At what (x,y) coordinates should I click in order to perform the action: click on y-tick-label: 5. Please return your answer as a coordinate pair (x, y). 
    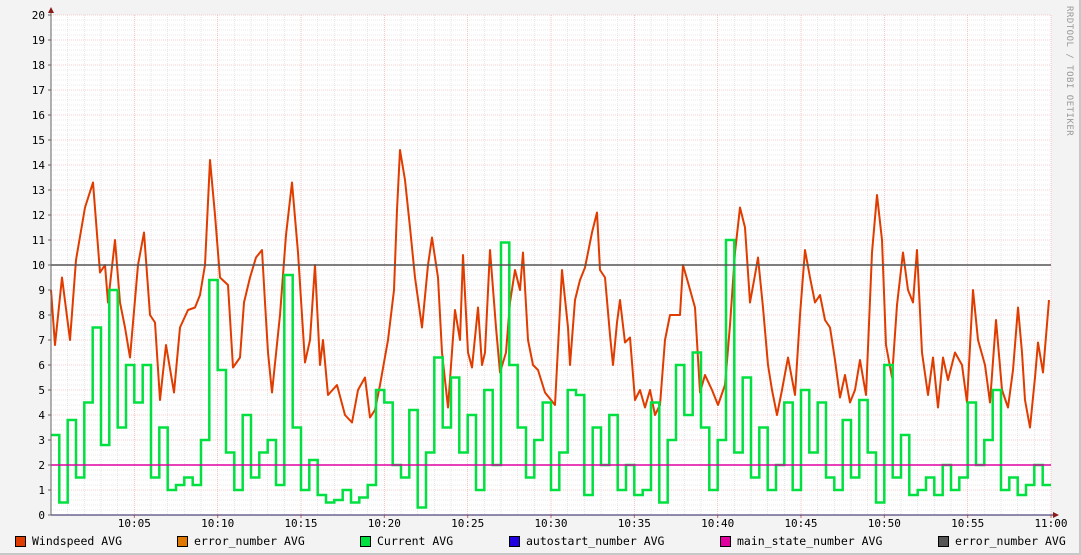
    Looking at the image, I should click on (41, 390).